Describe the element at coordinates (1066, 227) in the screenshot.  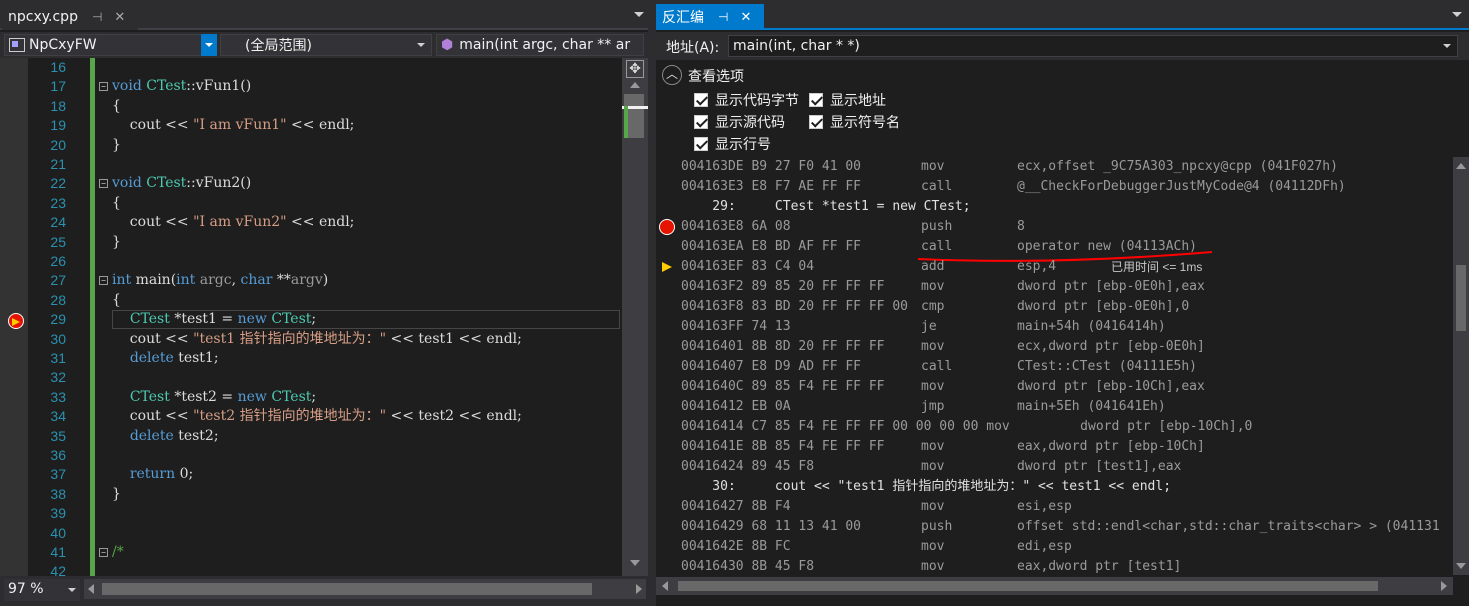
I see `instruction-row: 004163E8 6A 08 push 8` at that location.